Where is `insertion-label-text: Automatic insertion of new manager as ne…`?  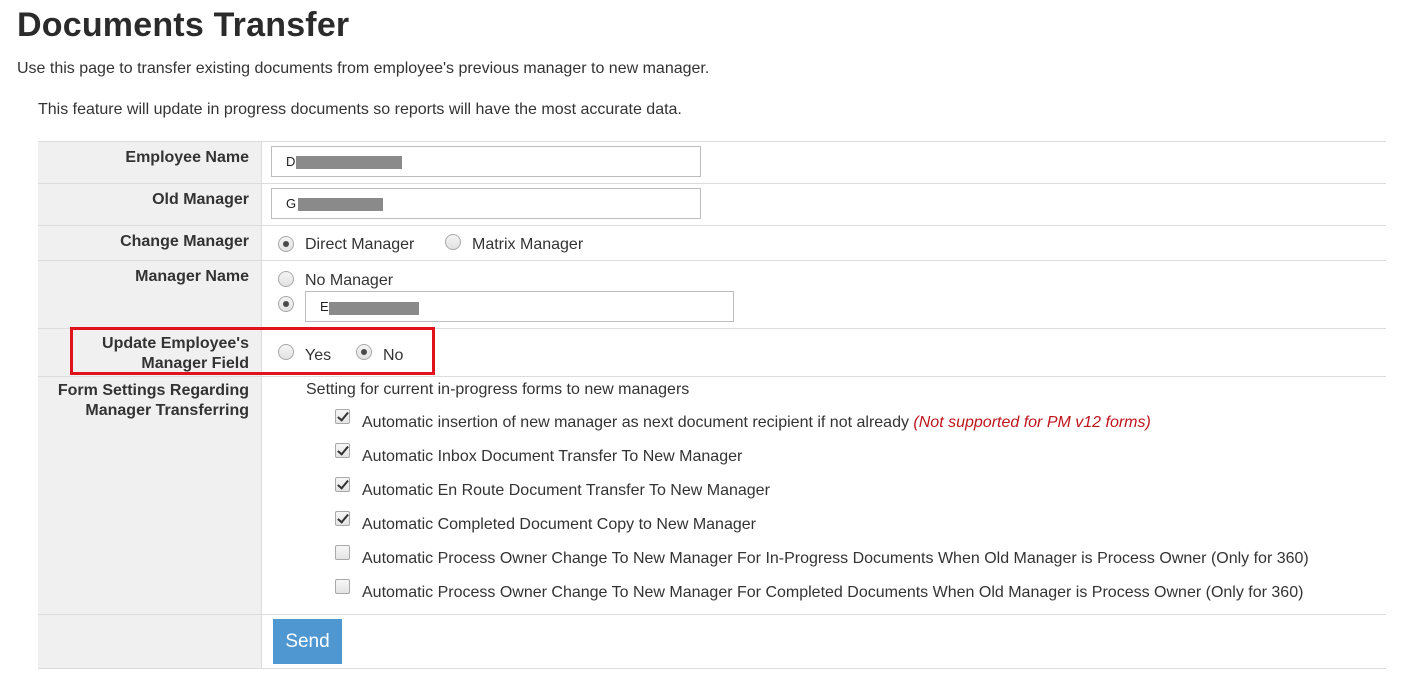 insertion-label-text: Automatic insertion of new manager as ne… is located at coordinates (635, 422).